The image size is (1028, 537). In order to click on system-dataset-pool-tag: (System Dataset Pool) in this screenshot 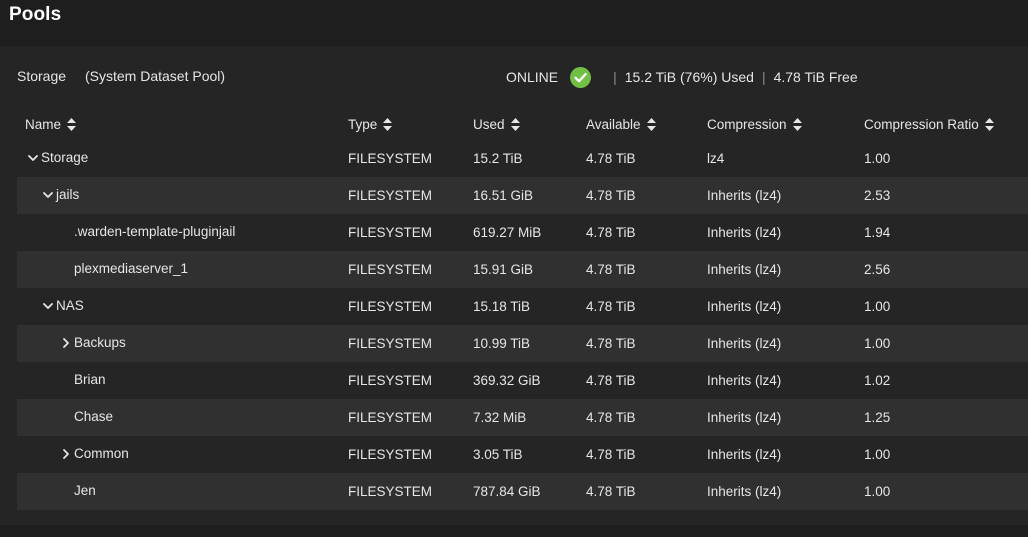, I will do `click(155, 76)`.